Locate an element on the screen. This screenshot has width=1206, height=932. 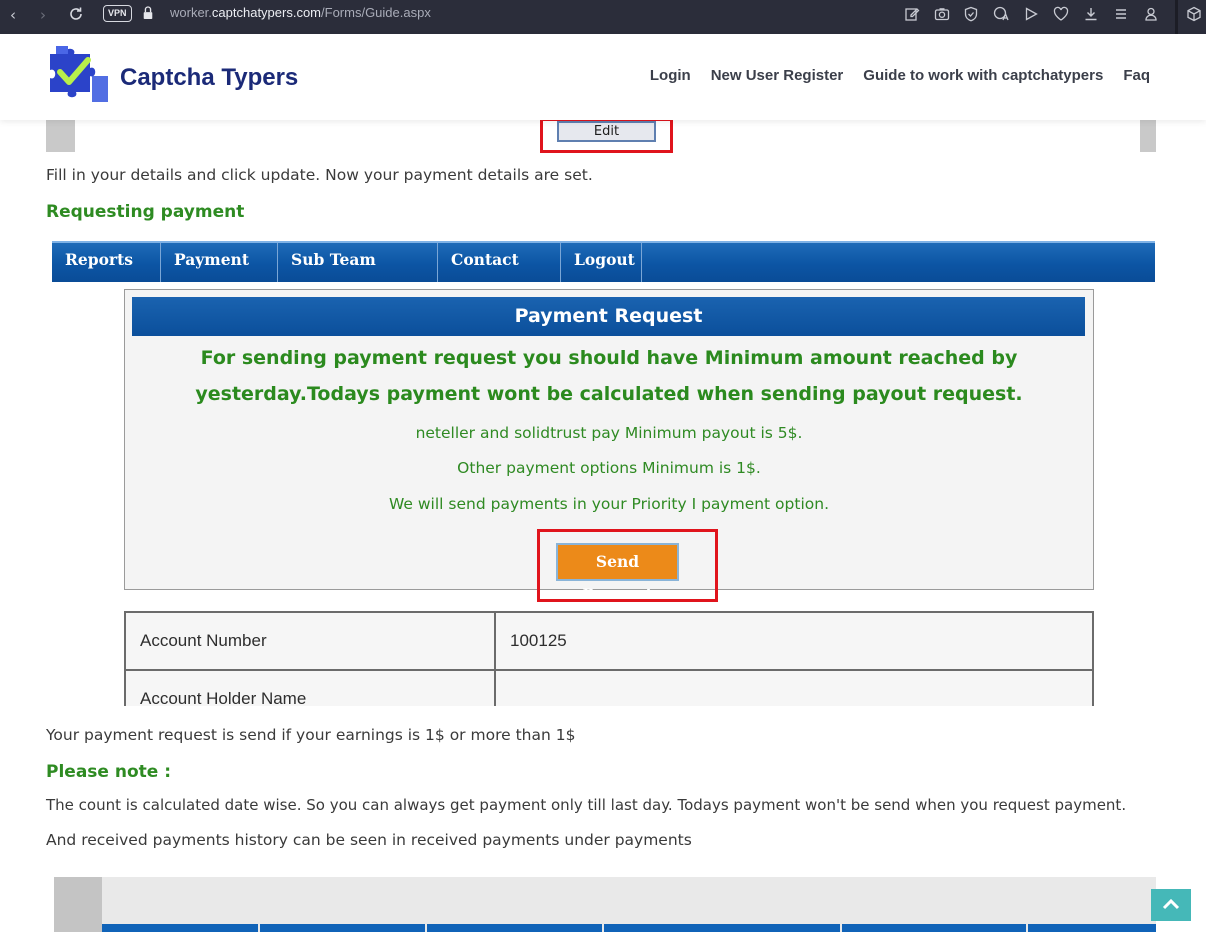
play-icon is located at coordinates (1031, 14).